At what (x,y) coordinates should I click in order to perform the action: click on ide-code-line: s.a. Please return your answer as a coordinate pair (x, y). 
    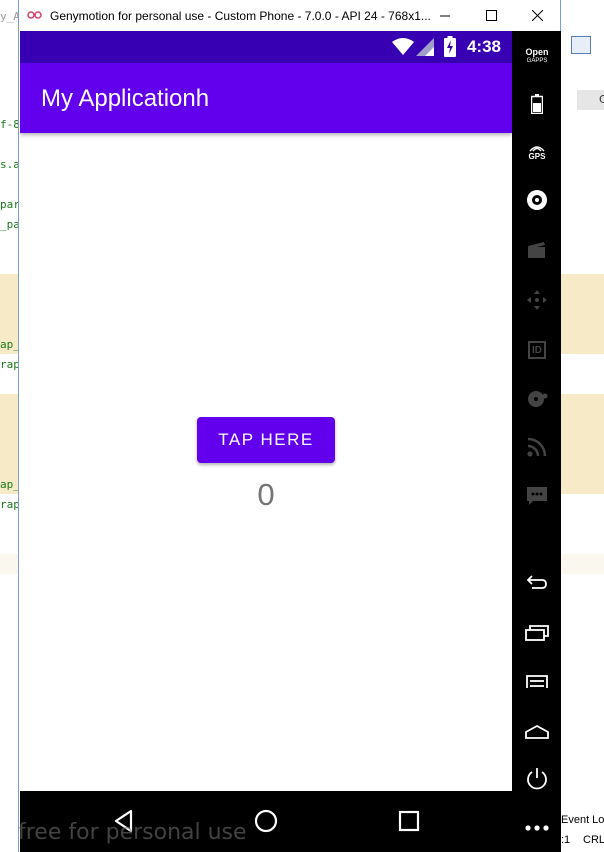
    Looking at the image, I should click on (9, 164).